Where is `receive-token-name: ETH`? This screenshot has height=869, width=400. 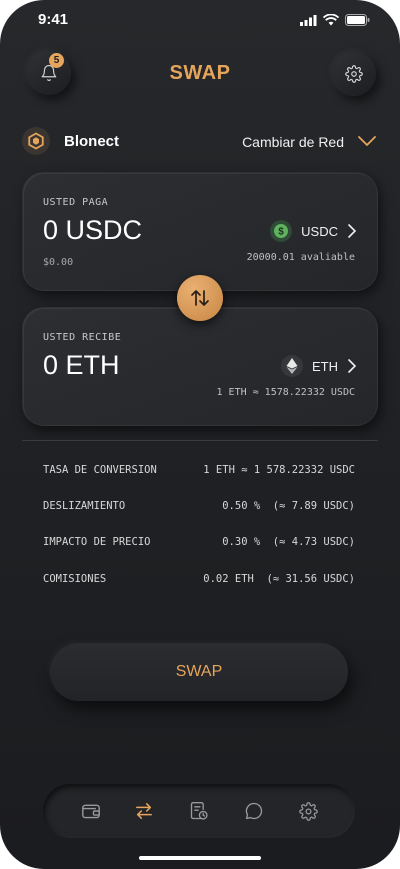 receive-token-name: ETH is located at coordinates (325, 366).